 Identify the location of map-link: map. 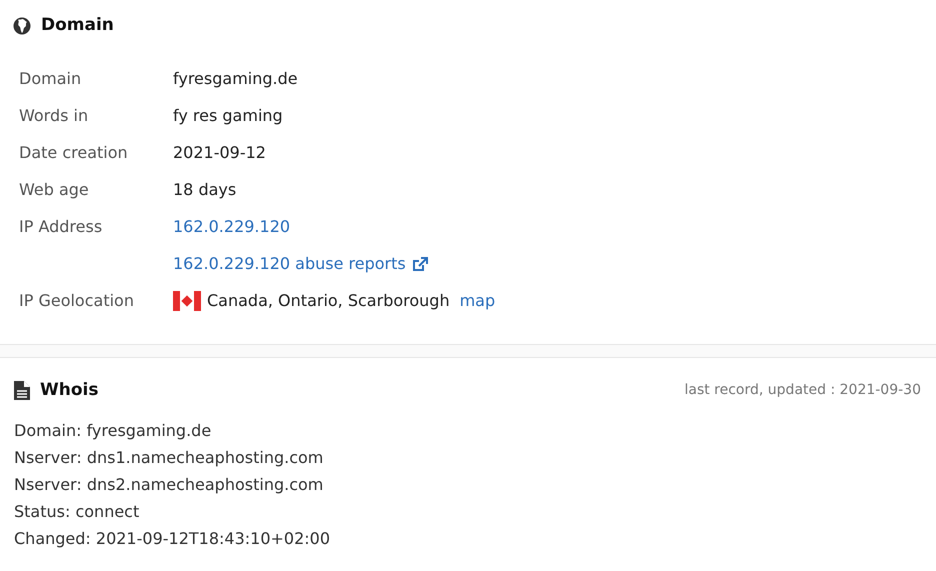
(478, 301).